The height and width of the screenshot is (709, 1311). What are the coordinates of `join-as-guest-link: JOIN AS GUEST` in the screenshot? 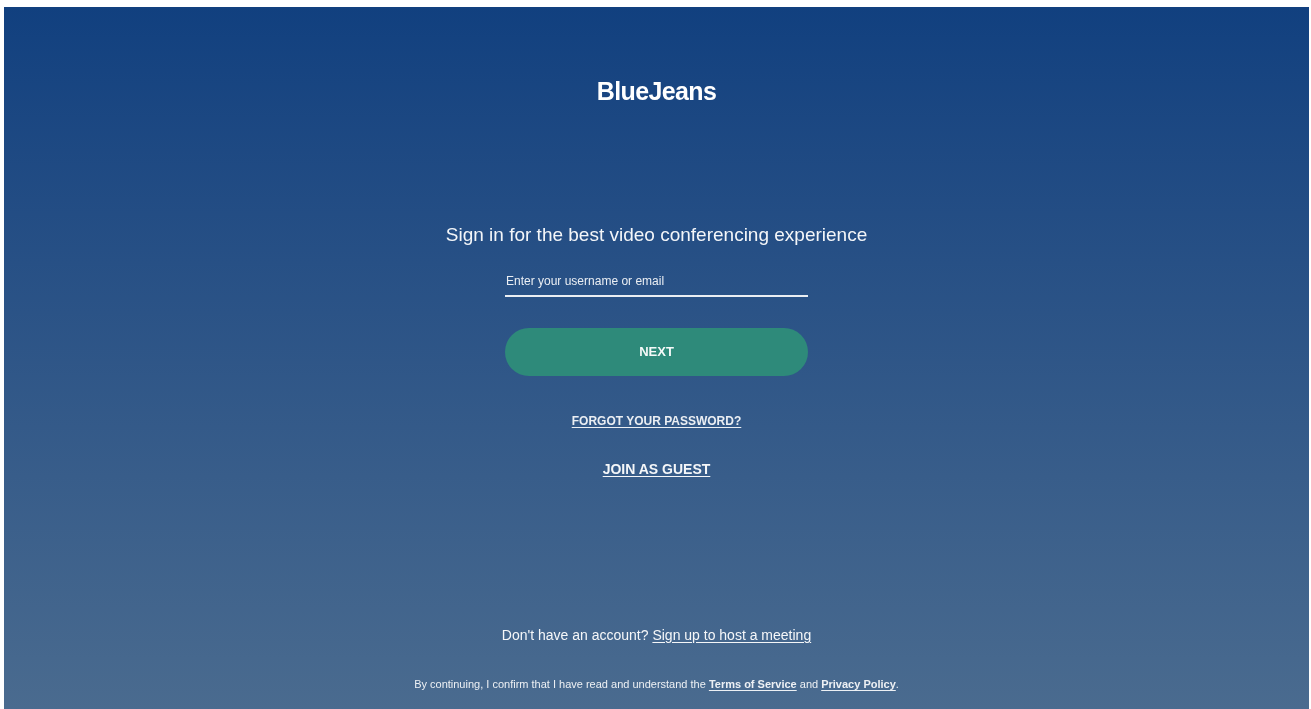 It's located at (656, 469).